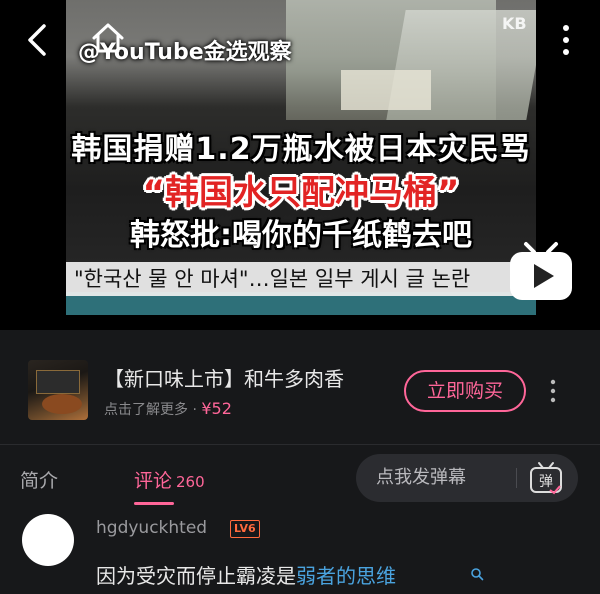  I want to click on home-icon, so click(108, 38).